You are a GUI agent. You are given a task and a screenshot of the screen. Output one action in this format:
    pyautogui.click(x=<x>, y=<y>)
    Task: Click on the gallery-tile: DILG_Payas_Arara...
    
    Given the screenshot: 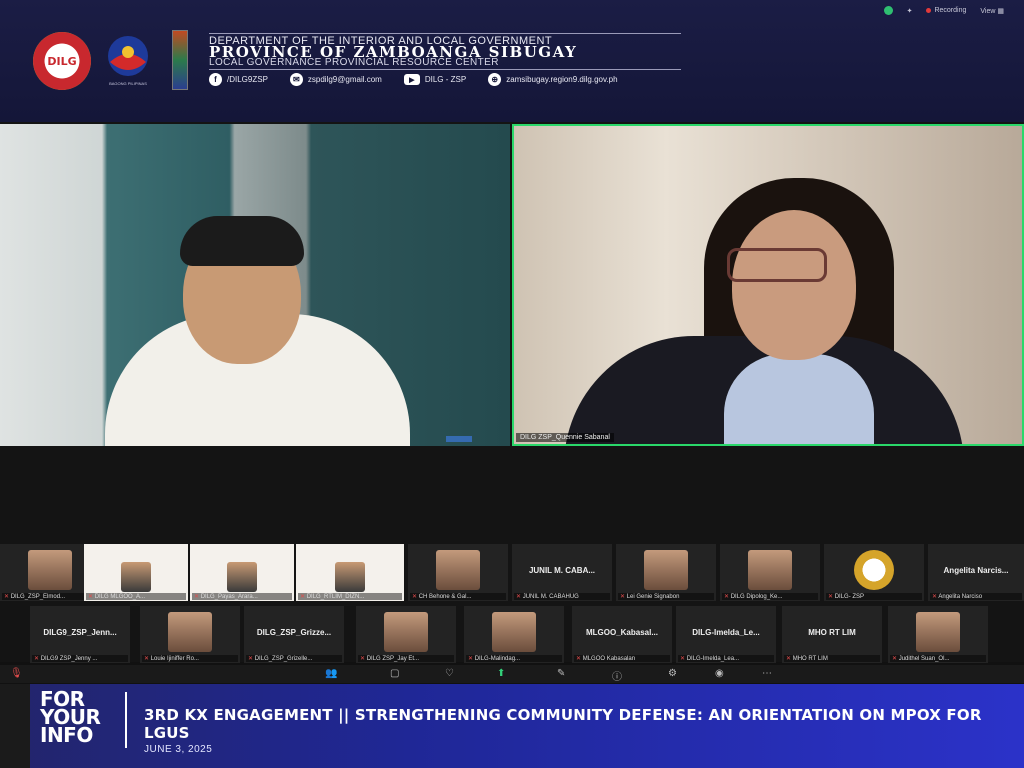 What is the action you would take?
    pyautogui.click(x=242, y=572)
    